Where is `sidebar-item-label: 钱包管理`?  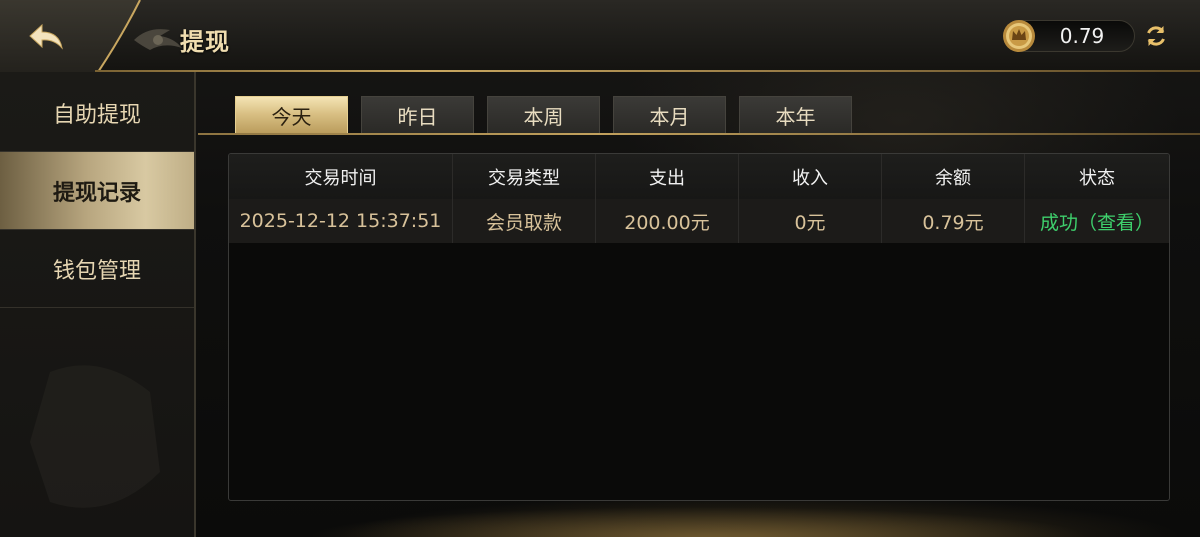 sidebar-item-label: 钱包管理 is located at coordinates (96, 271).